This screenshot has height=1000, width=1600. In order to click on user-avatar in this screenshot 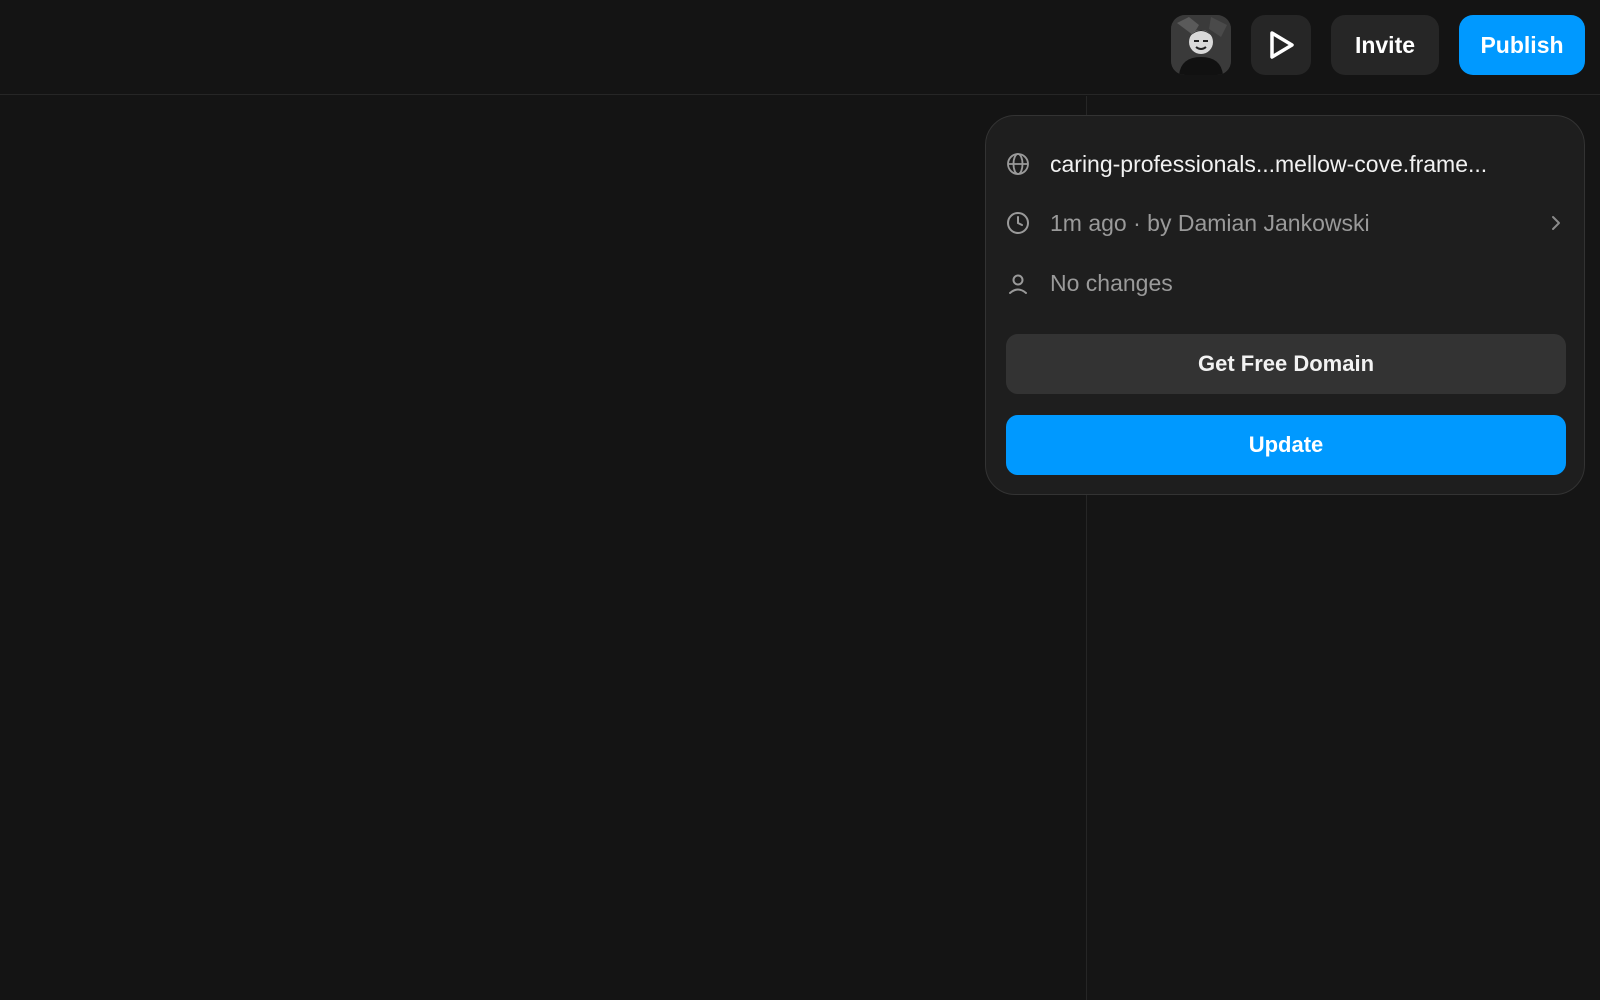, I will do `click(1201, 45)`.